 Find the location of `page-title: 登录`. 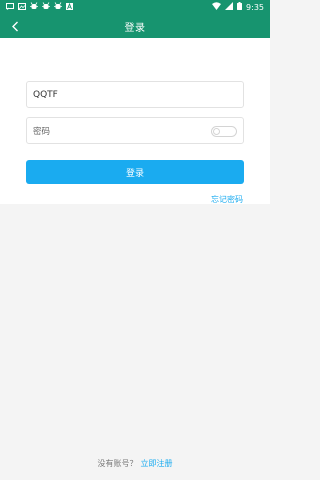

page-title: 登录 is located at coordinates (135, 28).